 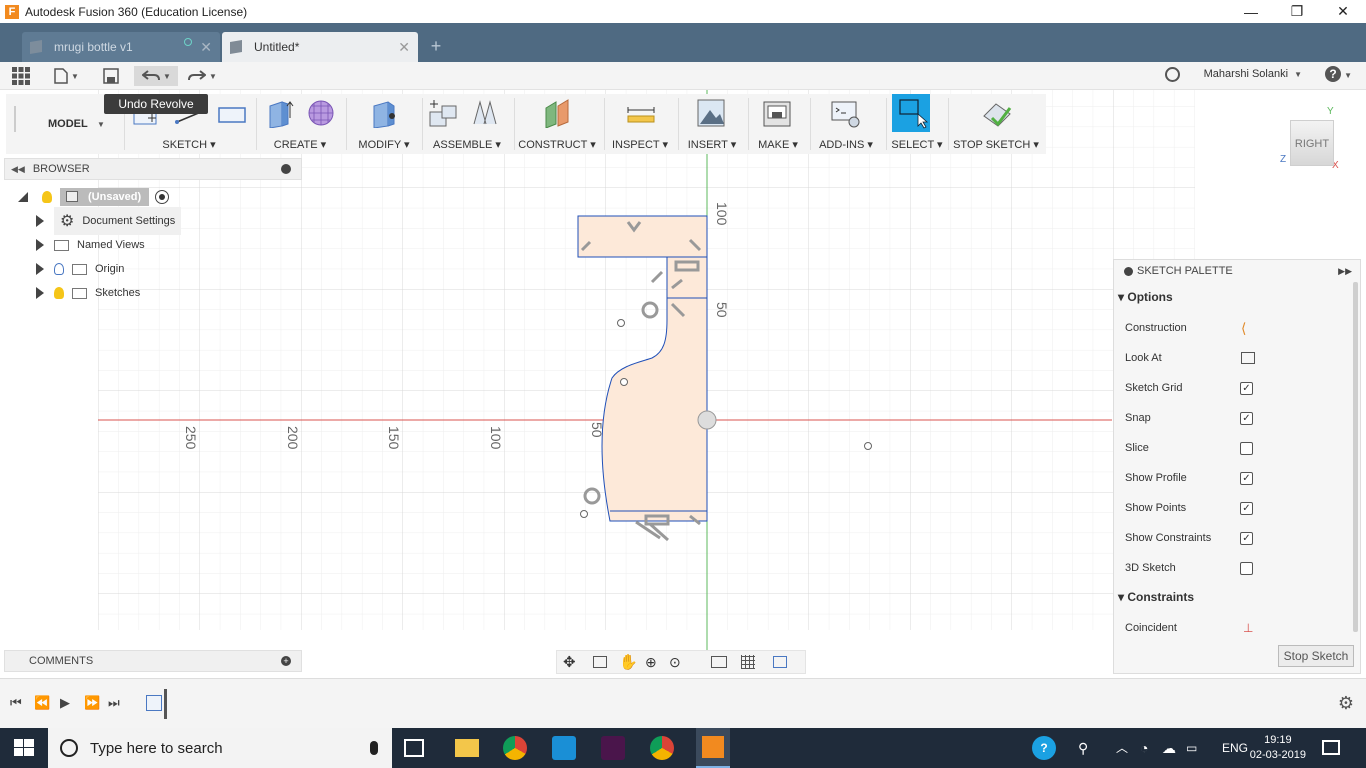 What do you see at coordinates (300, 144) in the screenshot?
I see `create-menu-label: CREATE ▾` at bounding box center [300, 144].